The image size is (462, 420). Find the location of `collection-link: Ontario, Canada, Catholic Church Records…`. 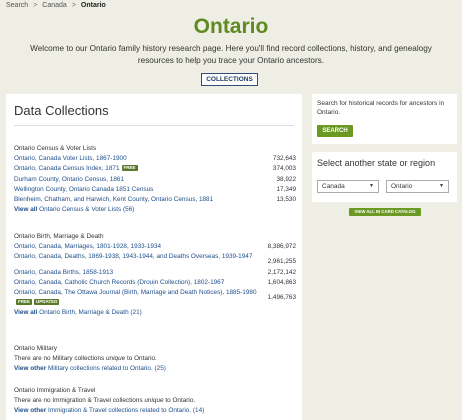

collection-link: Ontario, Canada, Catholic Church Records… is located at coordinates (119, 283).